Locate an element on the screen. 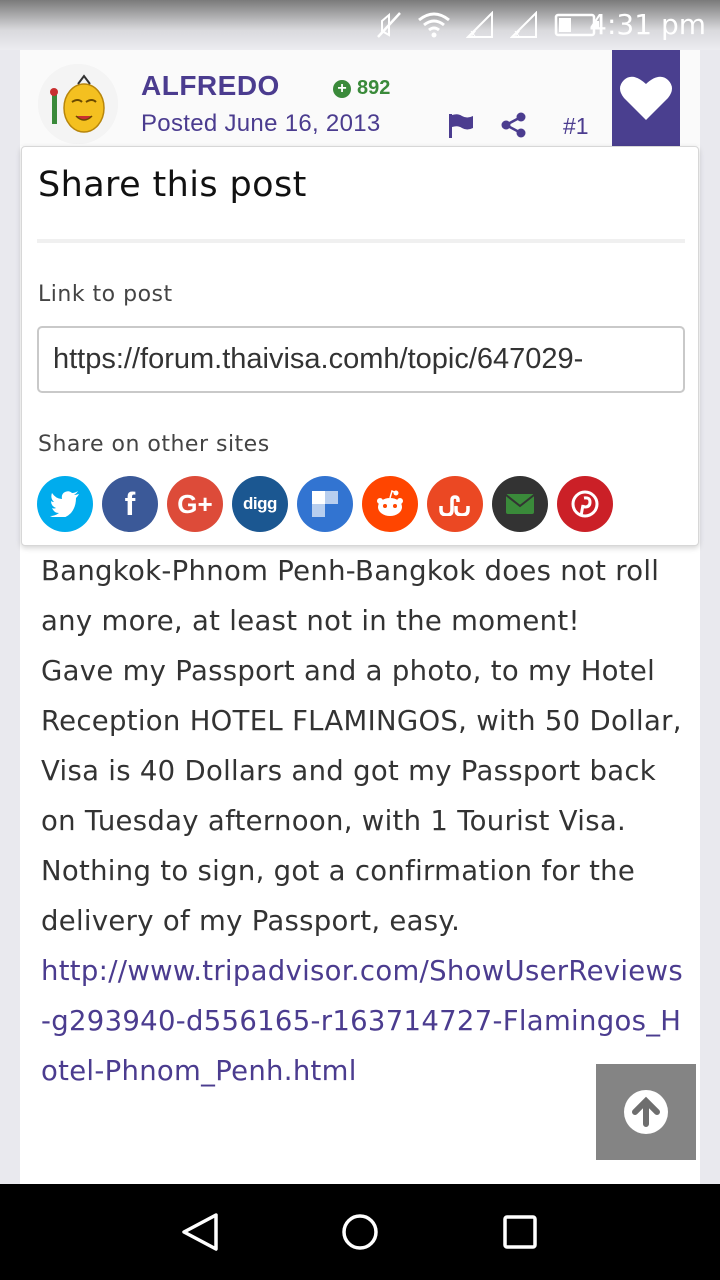 This screenshot has width=720, height=1280. heart-icon is located at coordinates (646, 98).